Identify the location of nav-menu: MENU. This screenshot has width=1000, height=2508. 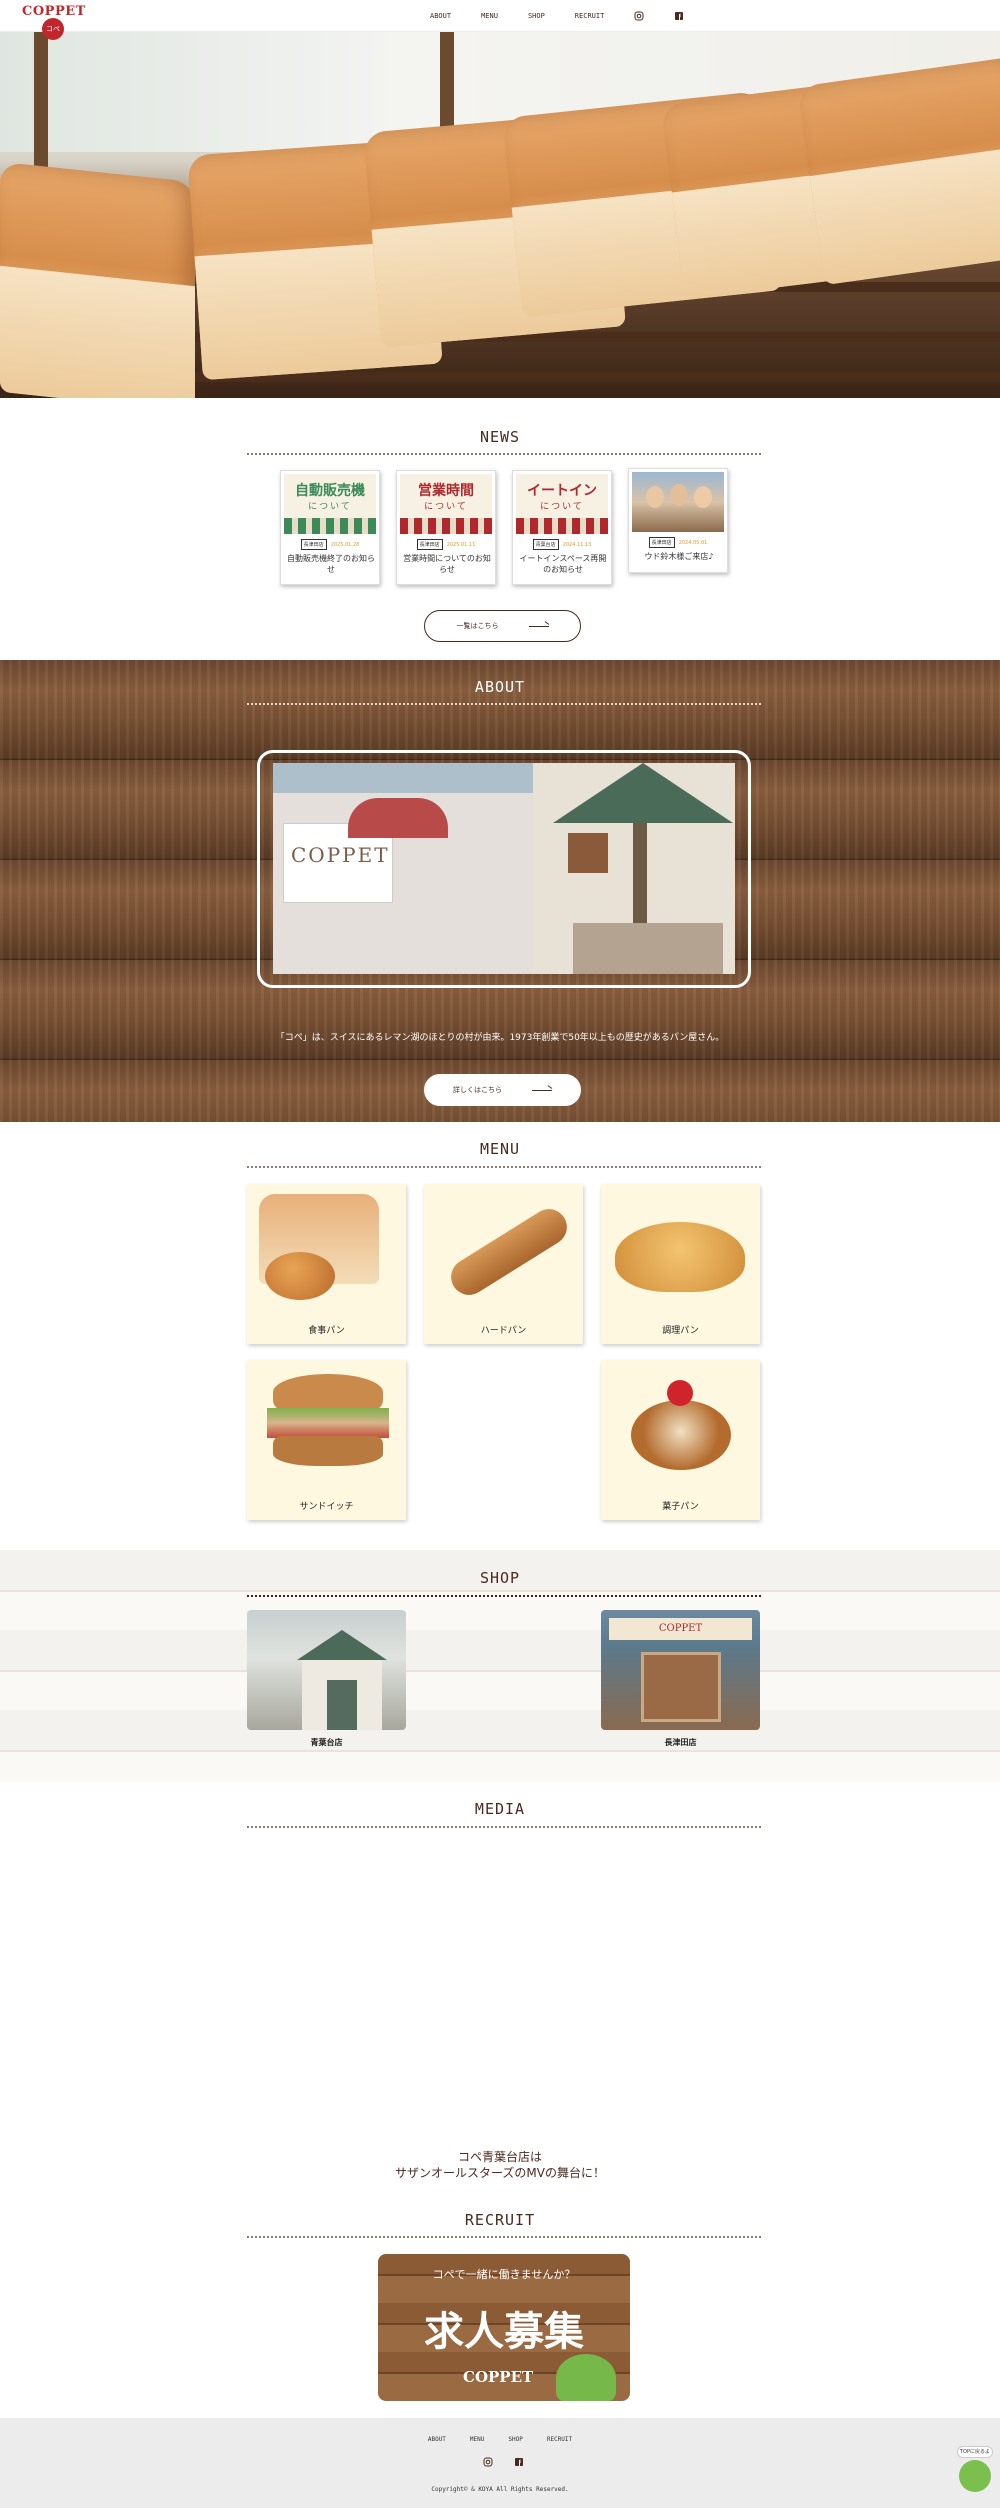
(489, 16).